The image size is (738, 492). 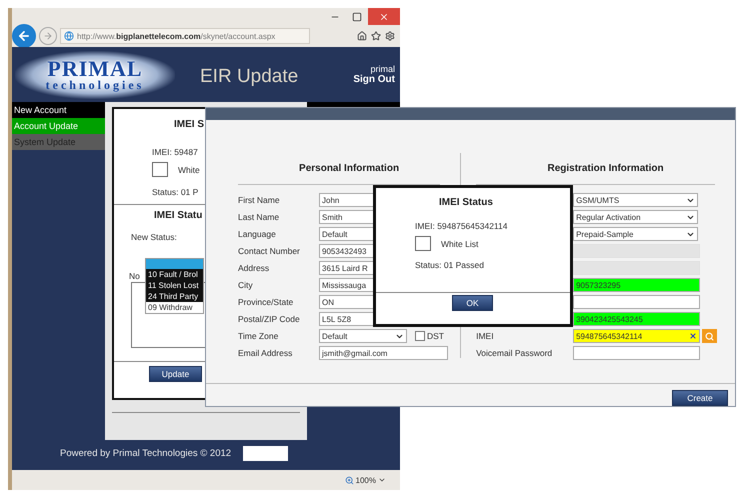 I want to click on field-label: Province/State, so click(x=266, y=302).